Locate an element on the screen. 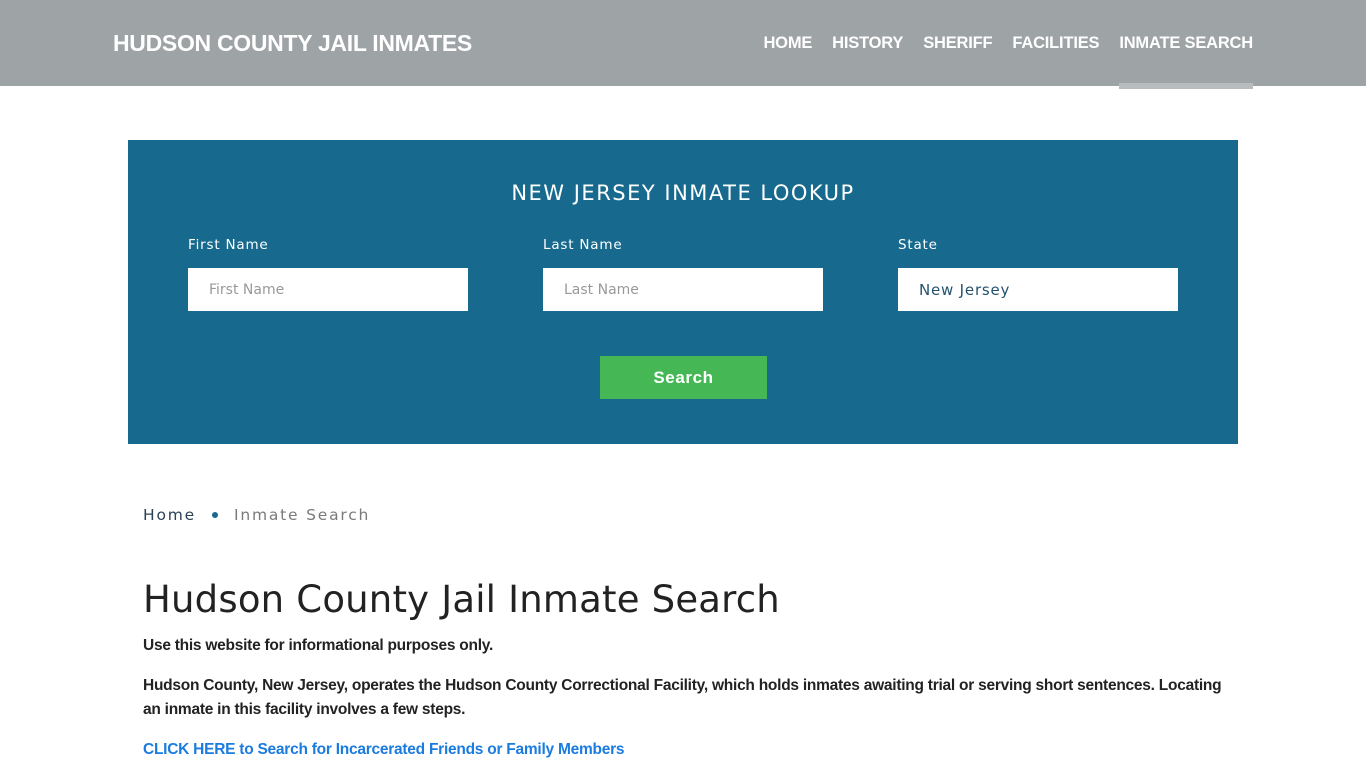 This screenshot has width=1366, height=768. first-name-label: First Name is located at coordinates (228, 245).